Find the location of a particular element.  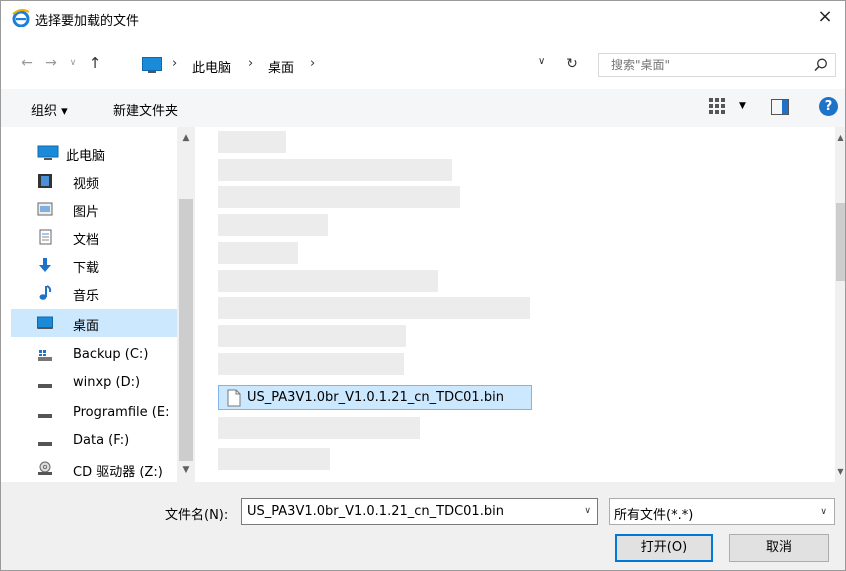

nav-item-label: Programfile (E: is located at coordinates (121, 412).